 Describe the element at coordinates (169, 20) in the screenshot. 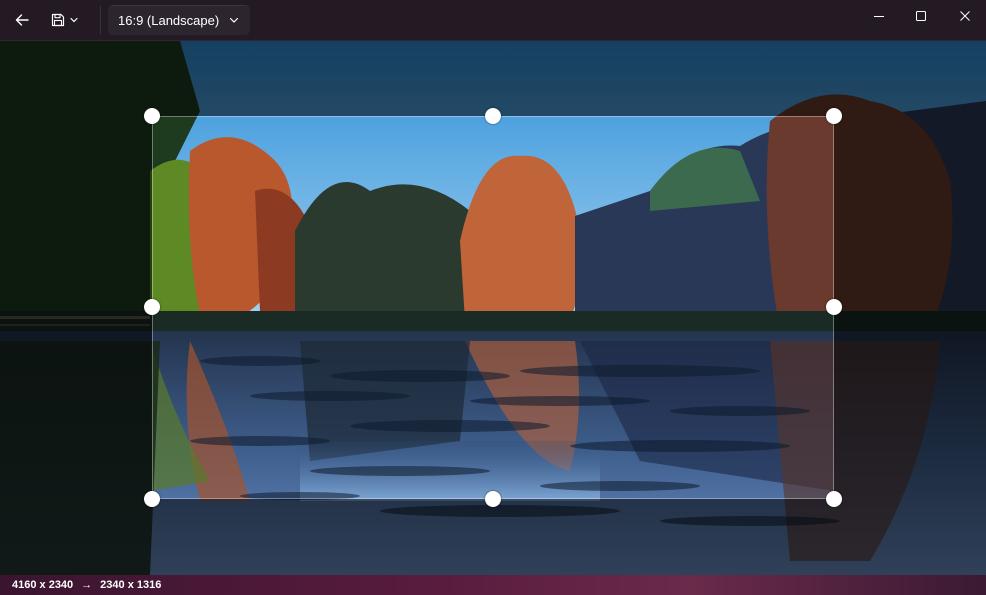

I see `aspect-ratio-label: 16:9 (Landscape)` at that location.